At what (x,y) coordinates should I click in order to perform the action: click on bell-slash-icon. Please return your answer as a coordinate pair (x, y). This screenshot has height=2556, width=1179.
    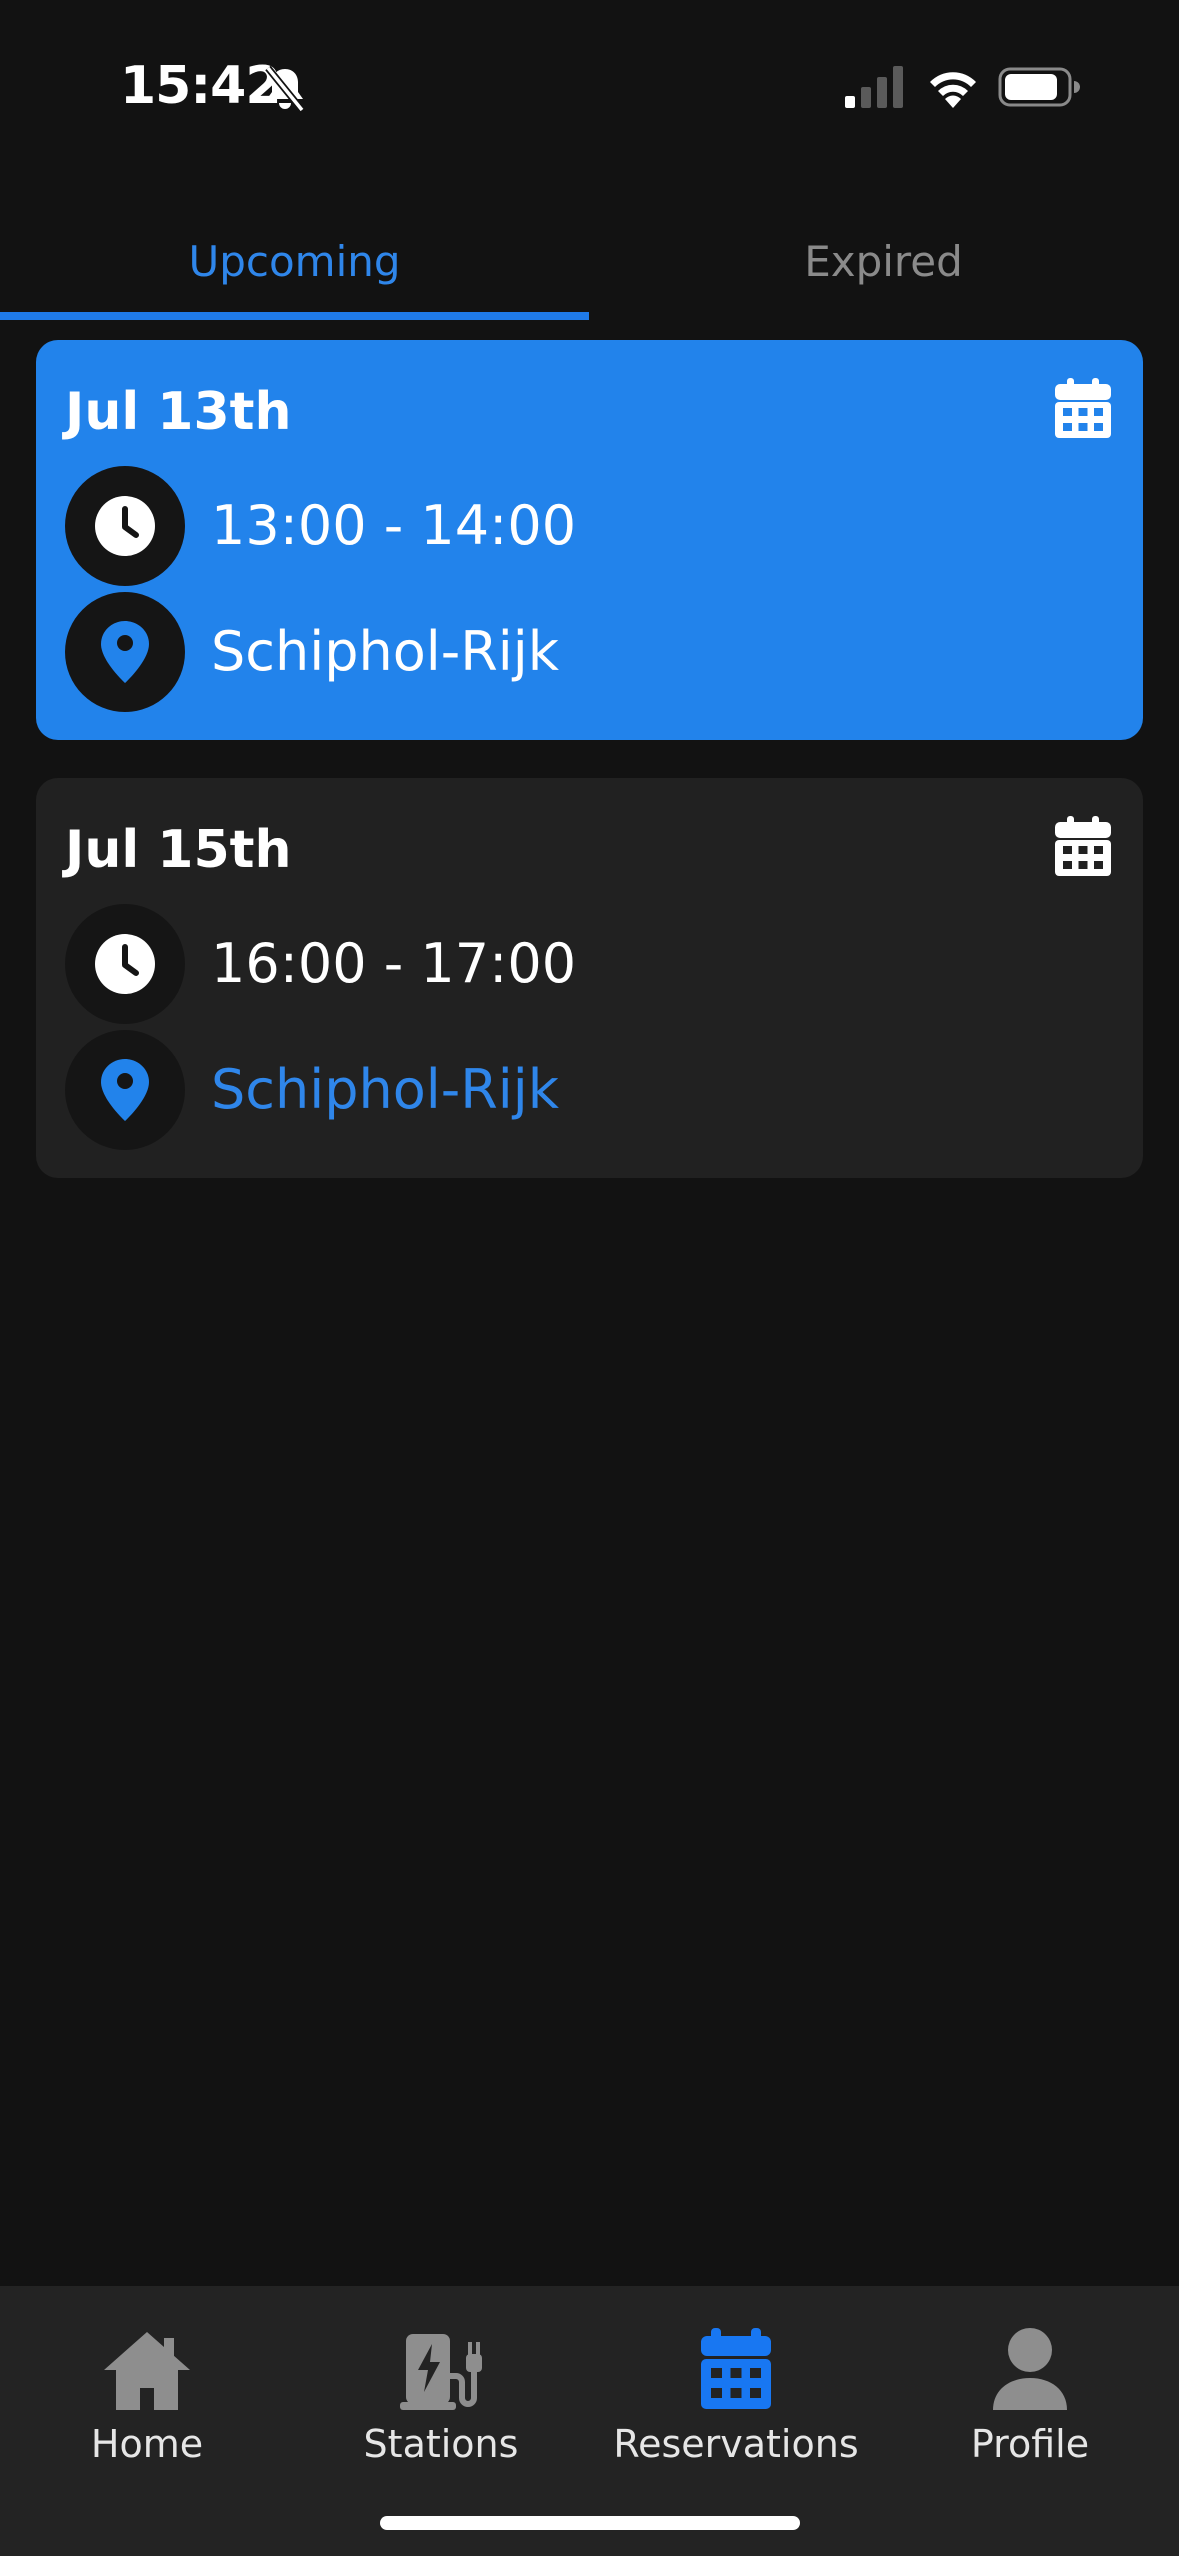
    Looking at the image, I should click on (285, 89).